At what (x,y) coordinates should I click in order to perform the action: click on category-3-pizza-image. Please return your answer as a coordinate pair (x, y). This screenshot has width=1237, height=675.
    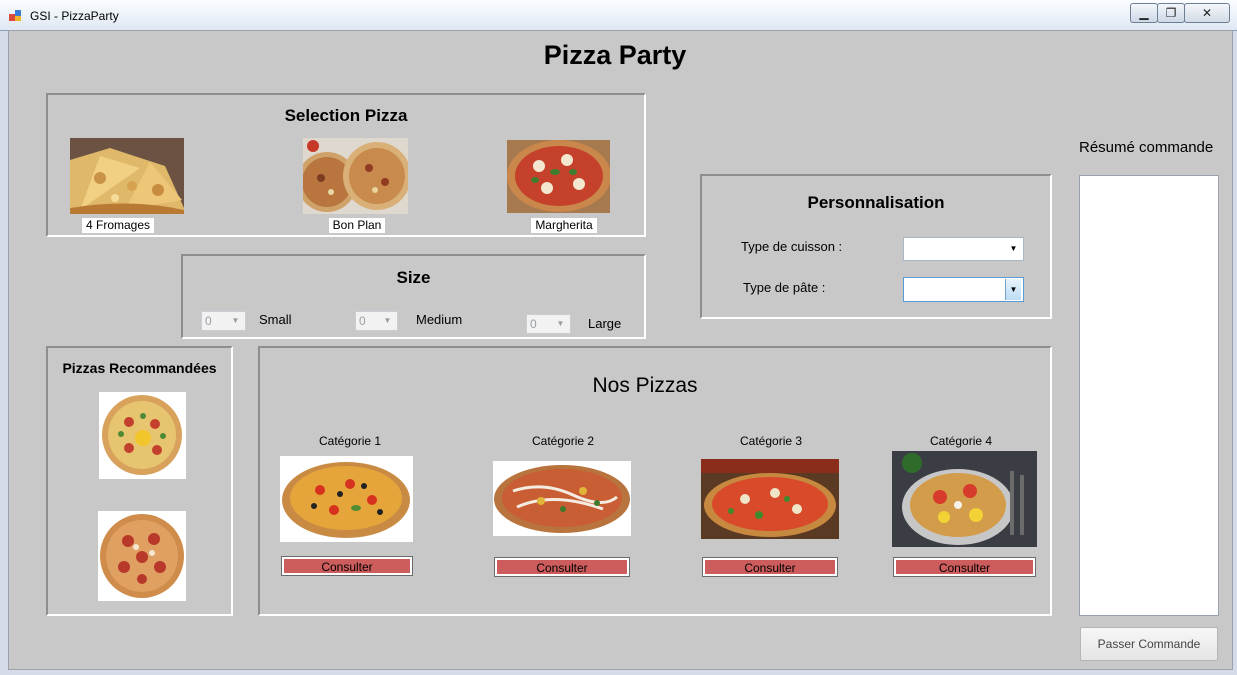
    Looking at the image, I should click on (770, 499).